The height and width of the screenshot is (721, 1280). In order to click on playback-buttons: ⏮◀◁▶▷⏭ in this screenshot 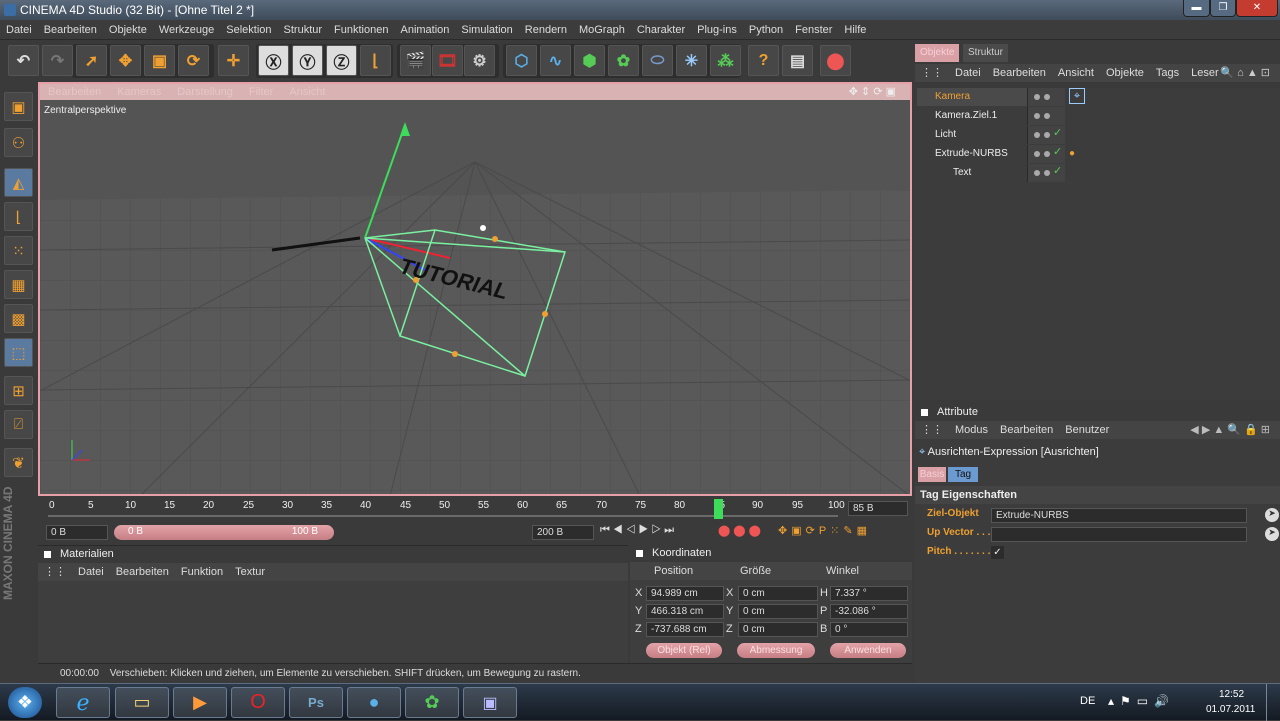, I will do `click(638, 530)`.